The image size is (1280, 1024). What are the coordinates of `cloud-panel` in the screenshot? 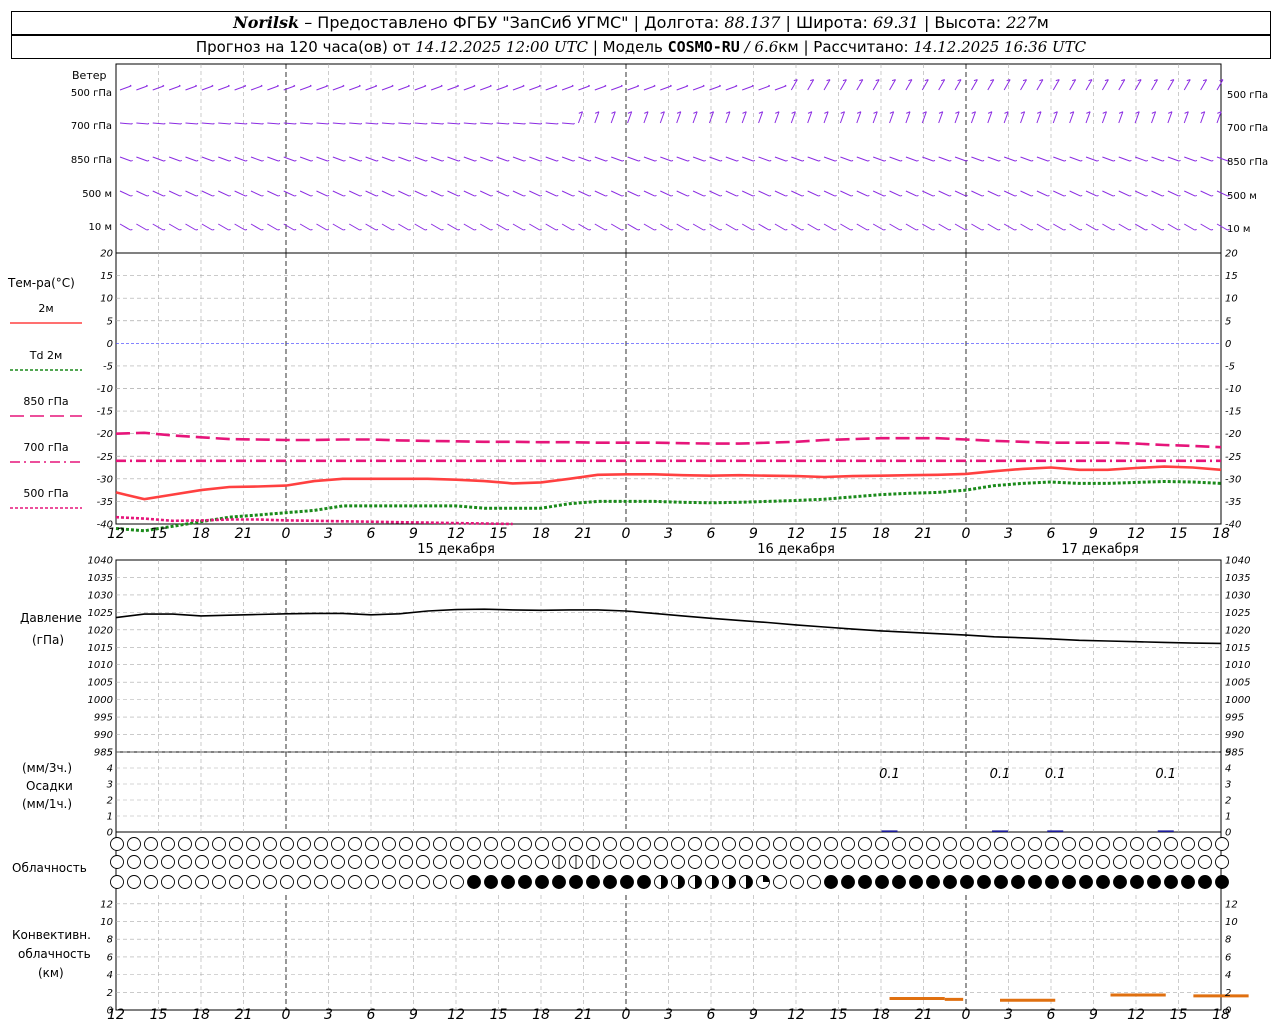 It's located at (669, 863).